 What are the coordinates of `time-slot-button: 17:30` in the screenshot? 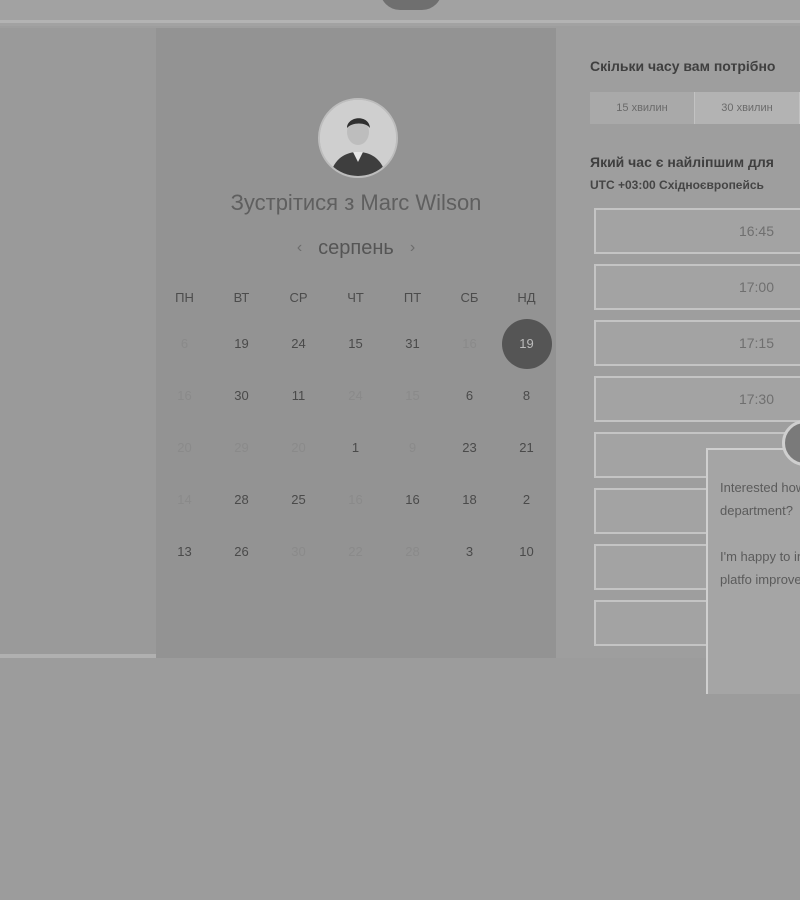 It's located at (697, 399).